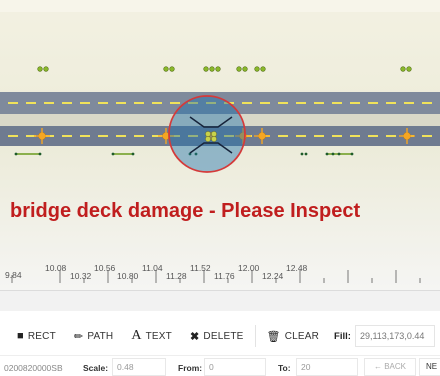 The height and width of the screenshot is (376, 440). I want to click on tick-label: 9.84, so click(13, 275).